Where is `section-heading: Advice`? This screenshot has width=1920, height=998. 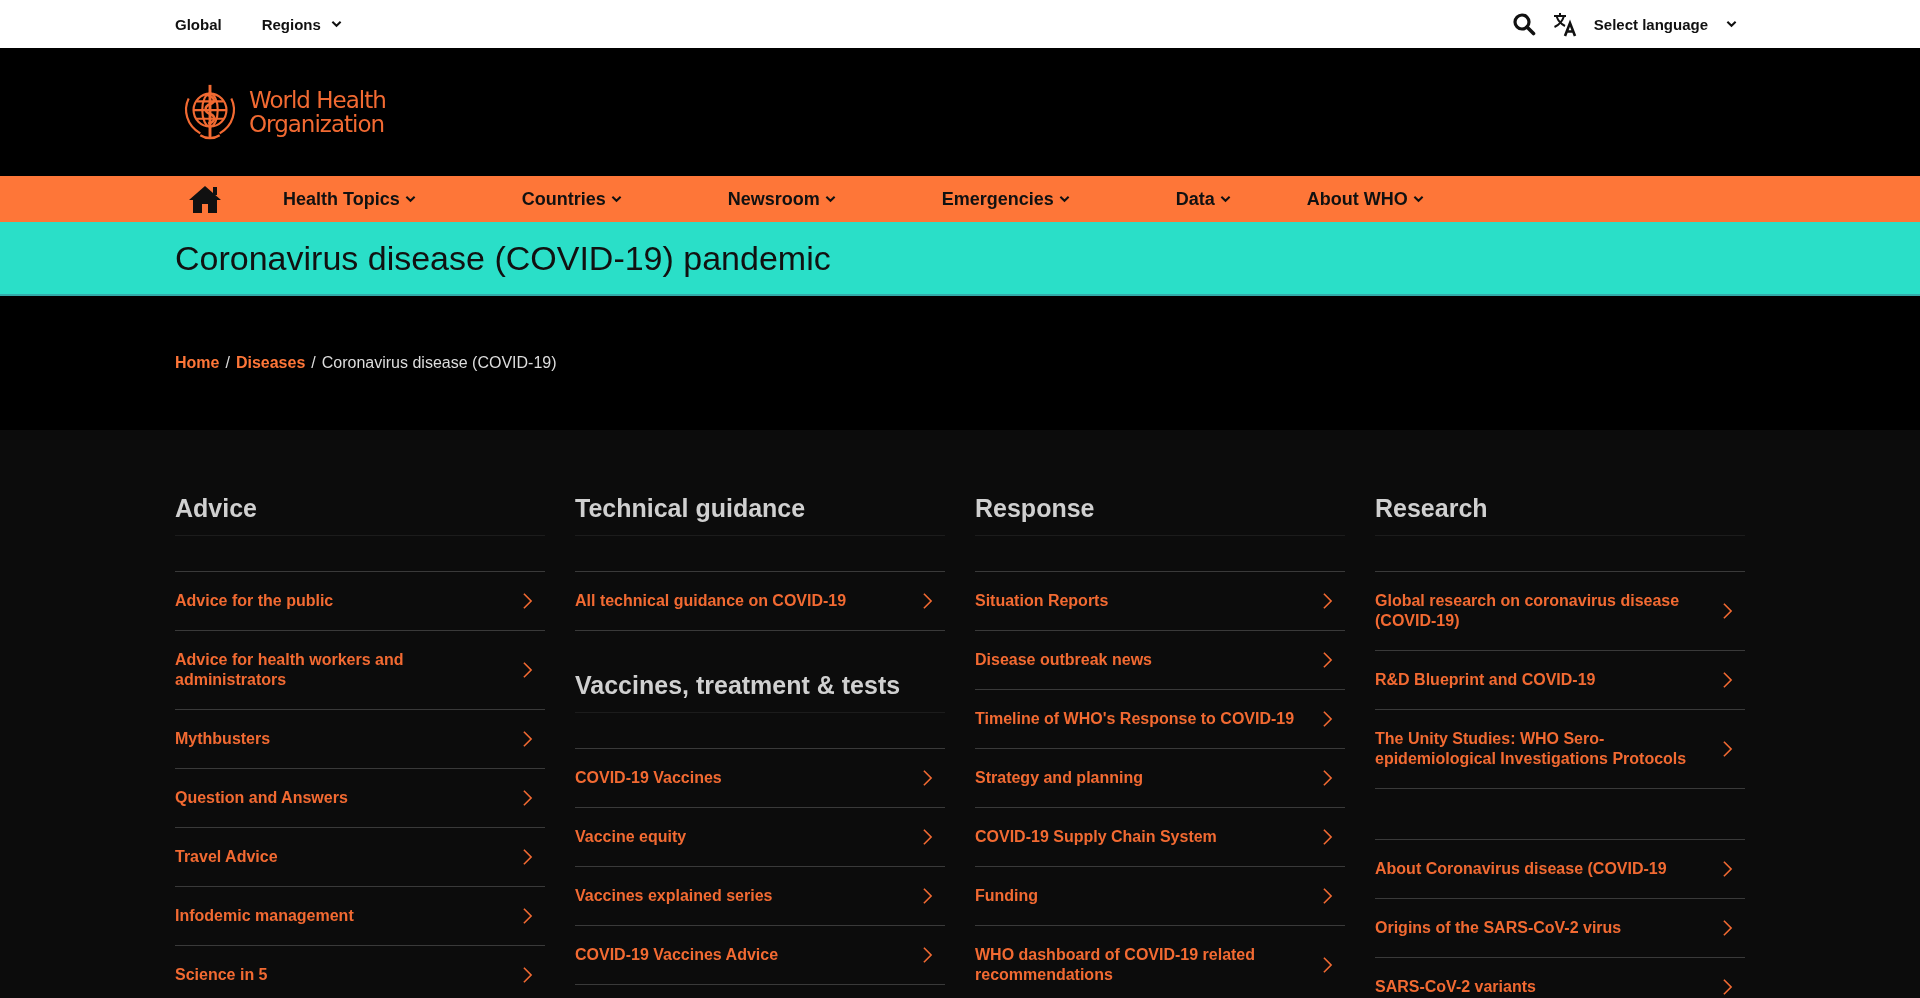
section-heading: Advice is located at coordinates (360, 515).